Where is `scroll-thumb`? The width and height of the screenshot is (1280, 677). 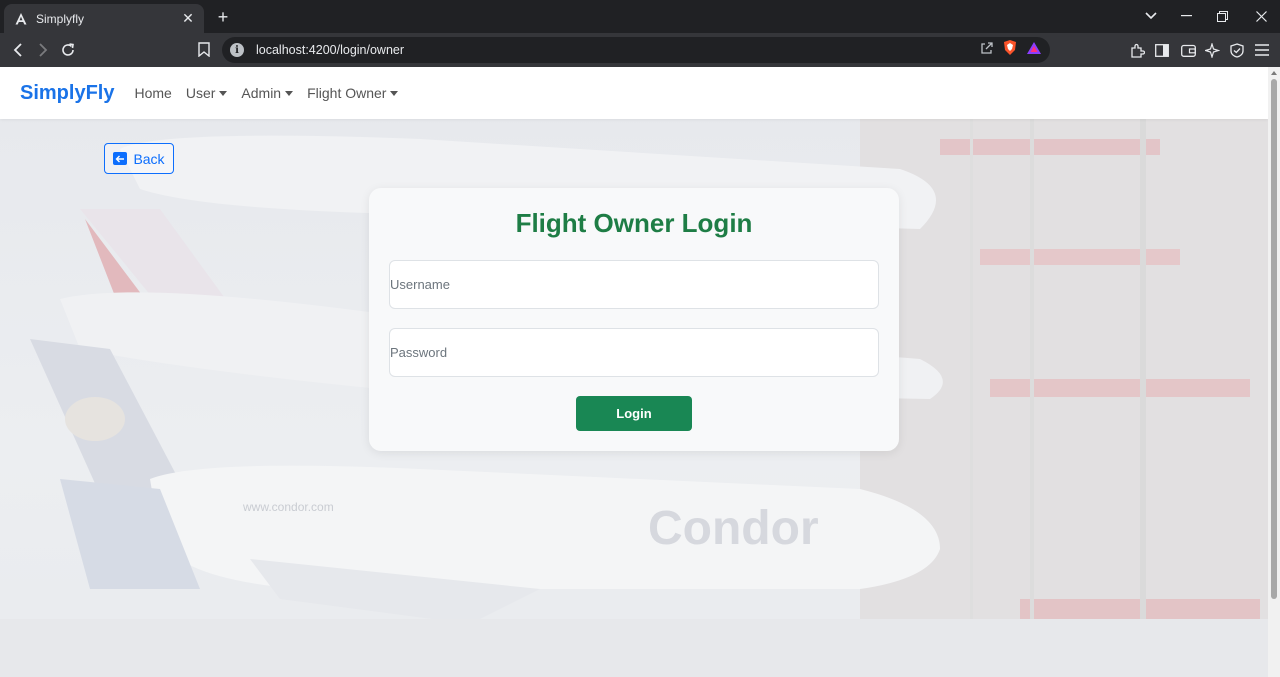
scroll-thumb is located at coordinates (1274, 339).